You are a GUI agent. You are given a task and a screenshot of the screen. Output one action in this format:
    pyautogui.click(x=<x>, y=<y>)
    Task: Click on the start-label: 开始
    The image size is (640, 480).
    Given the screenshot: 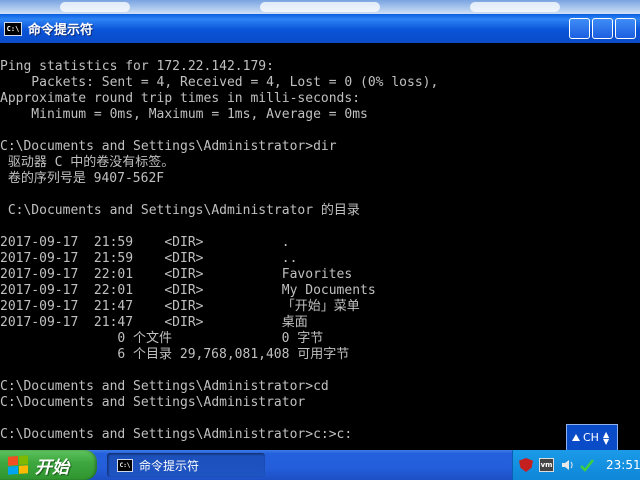 What is the action you would take?
    pyautogui.click(x=52, y=467)
    